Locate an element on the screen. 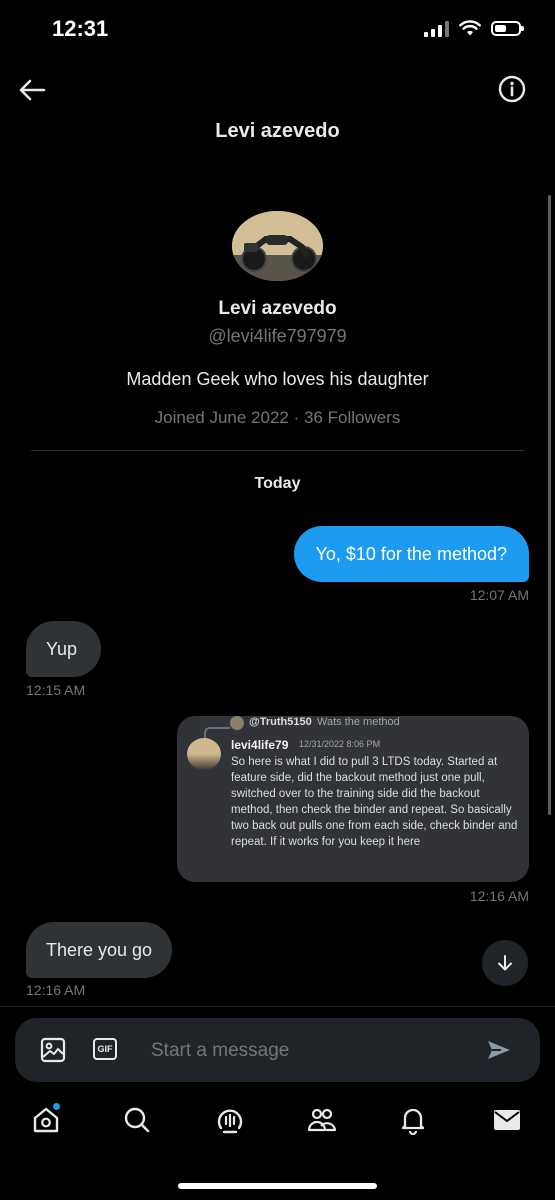  communities-icon is located at coordinates (322, 1120).